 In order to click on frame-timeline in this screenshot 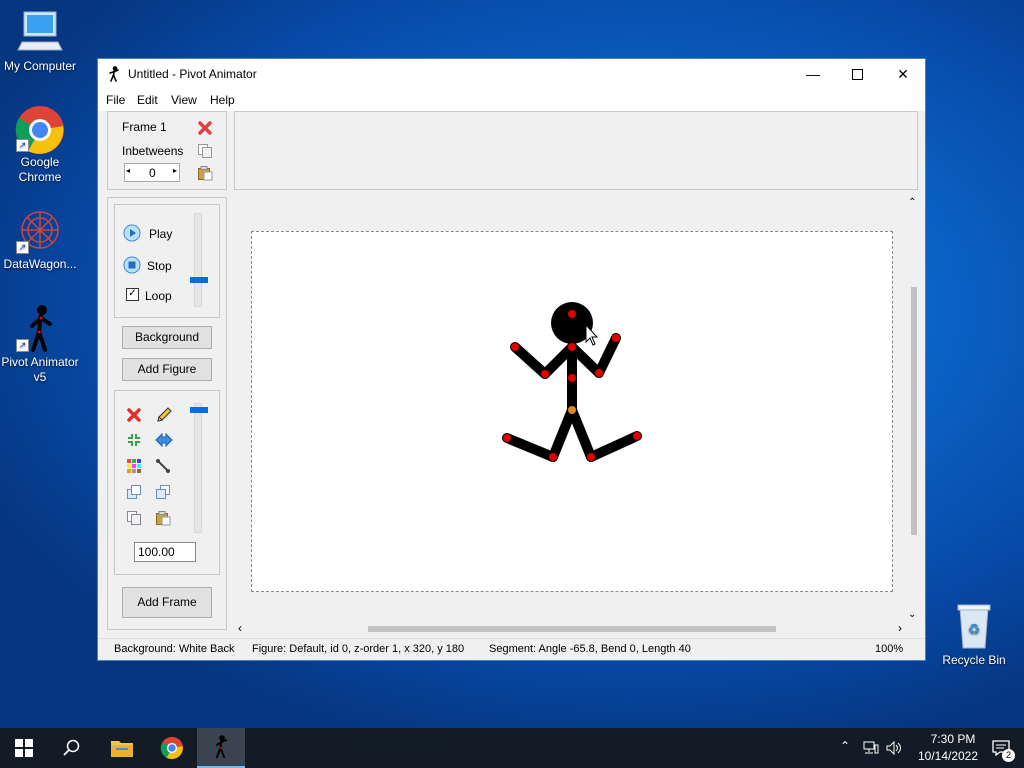, I will do `click(576, 150)`.